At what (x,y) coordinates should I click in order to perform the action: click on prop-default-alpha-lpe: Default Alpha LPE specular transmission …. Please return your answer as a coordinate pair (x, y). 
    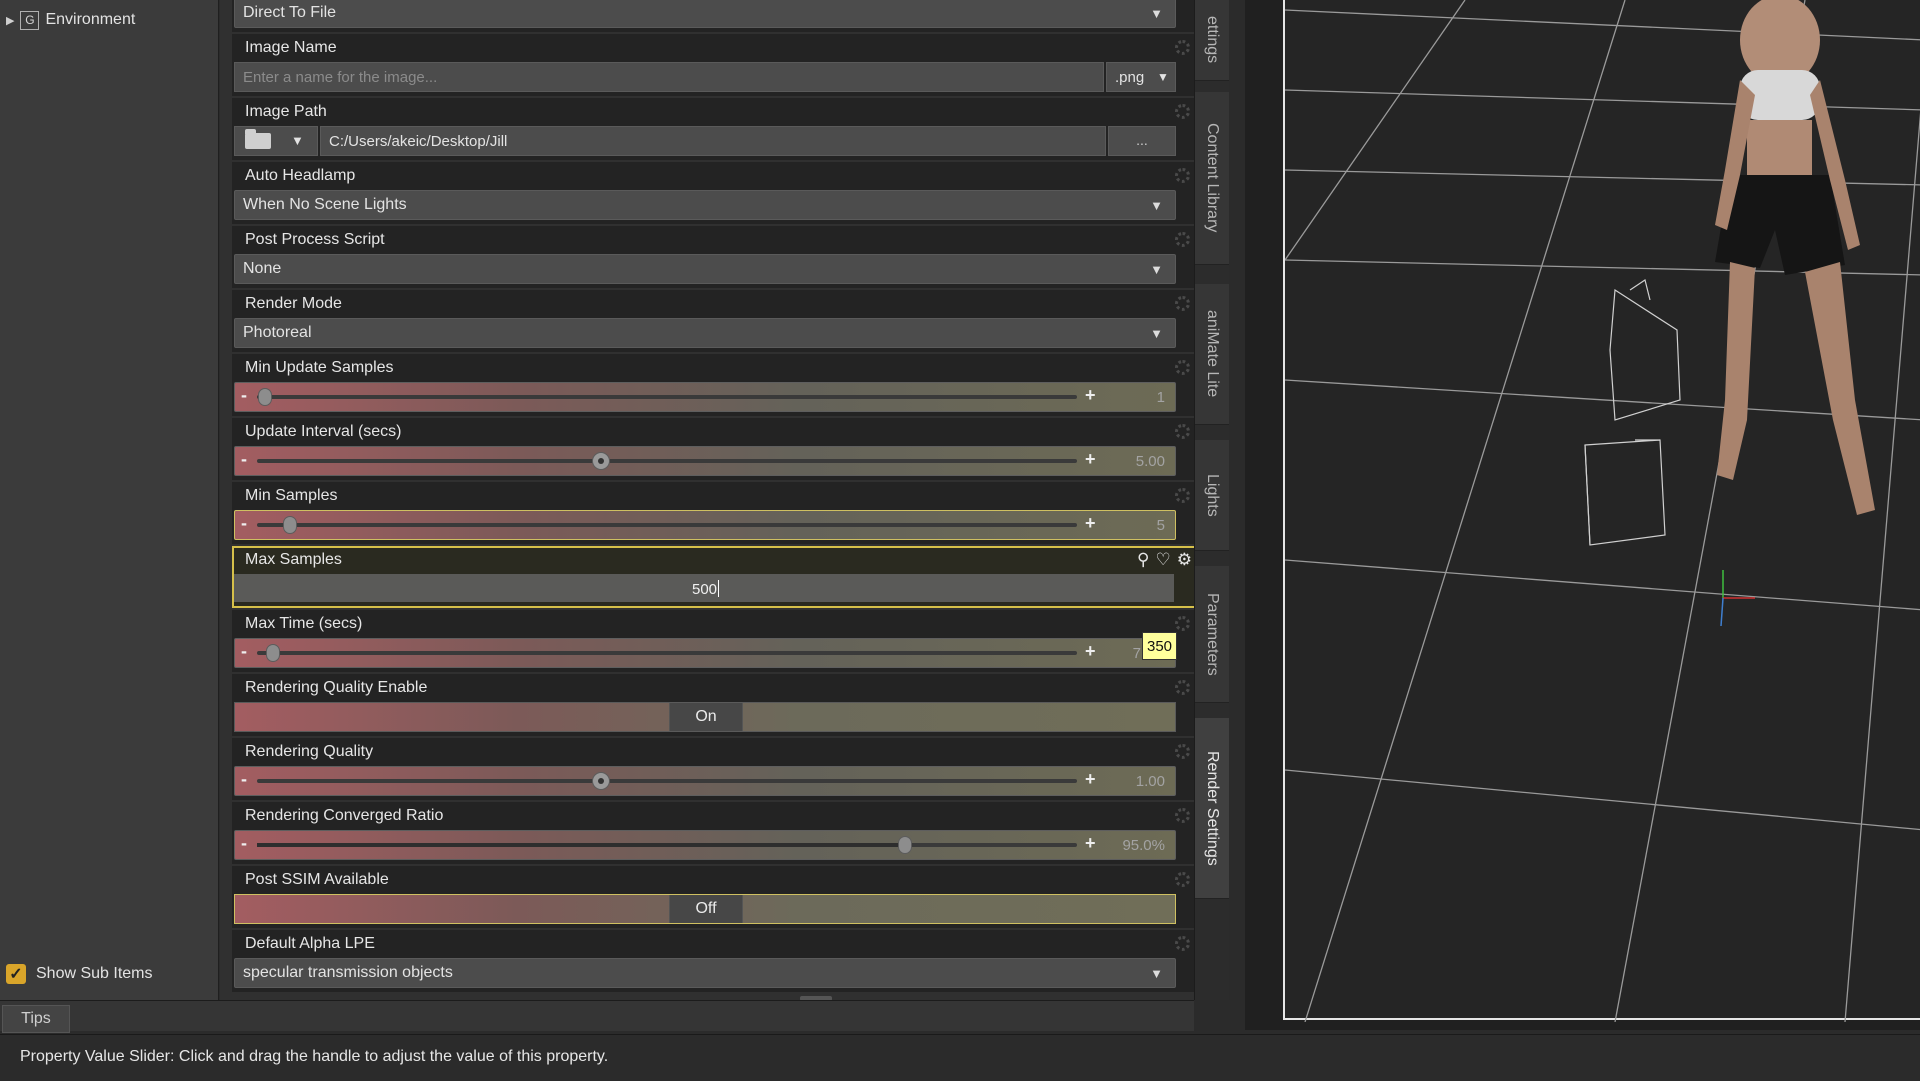
    Looking at the image, I should click on (716, 961).